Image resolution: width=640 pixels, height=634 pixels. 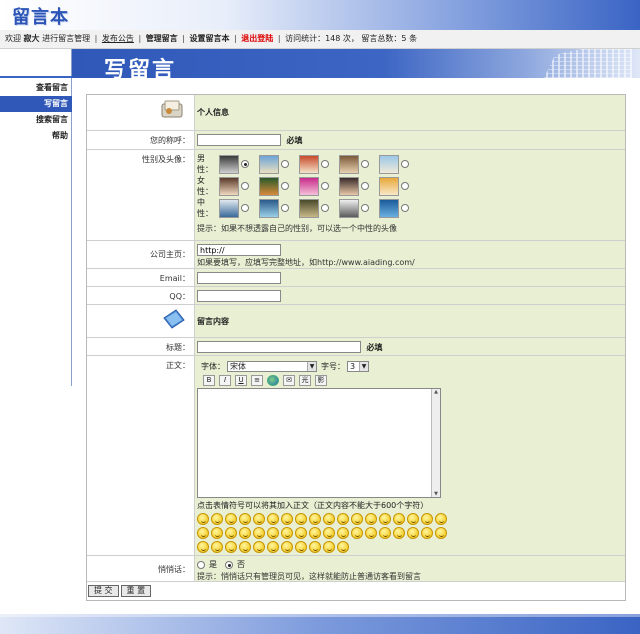 I want to click on body-textarea, so click(x=319, y=443).